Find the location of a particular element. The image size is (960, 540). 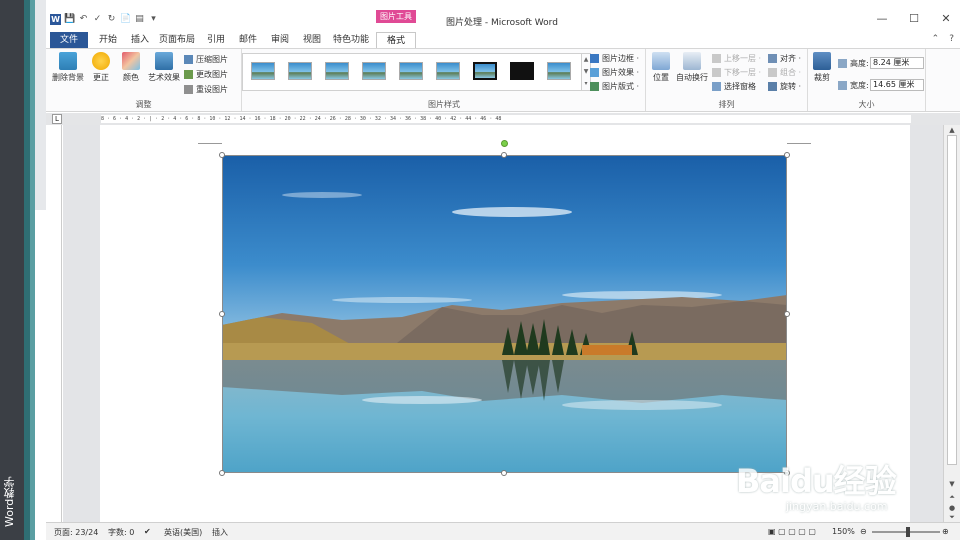

rotate-handle is located at coordinates (504, 143).